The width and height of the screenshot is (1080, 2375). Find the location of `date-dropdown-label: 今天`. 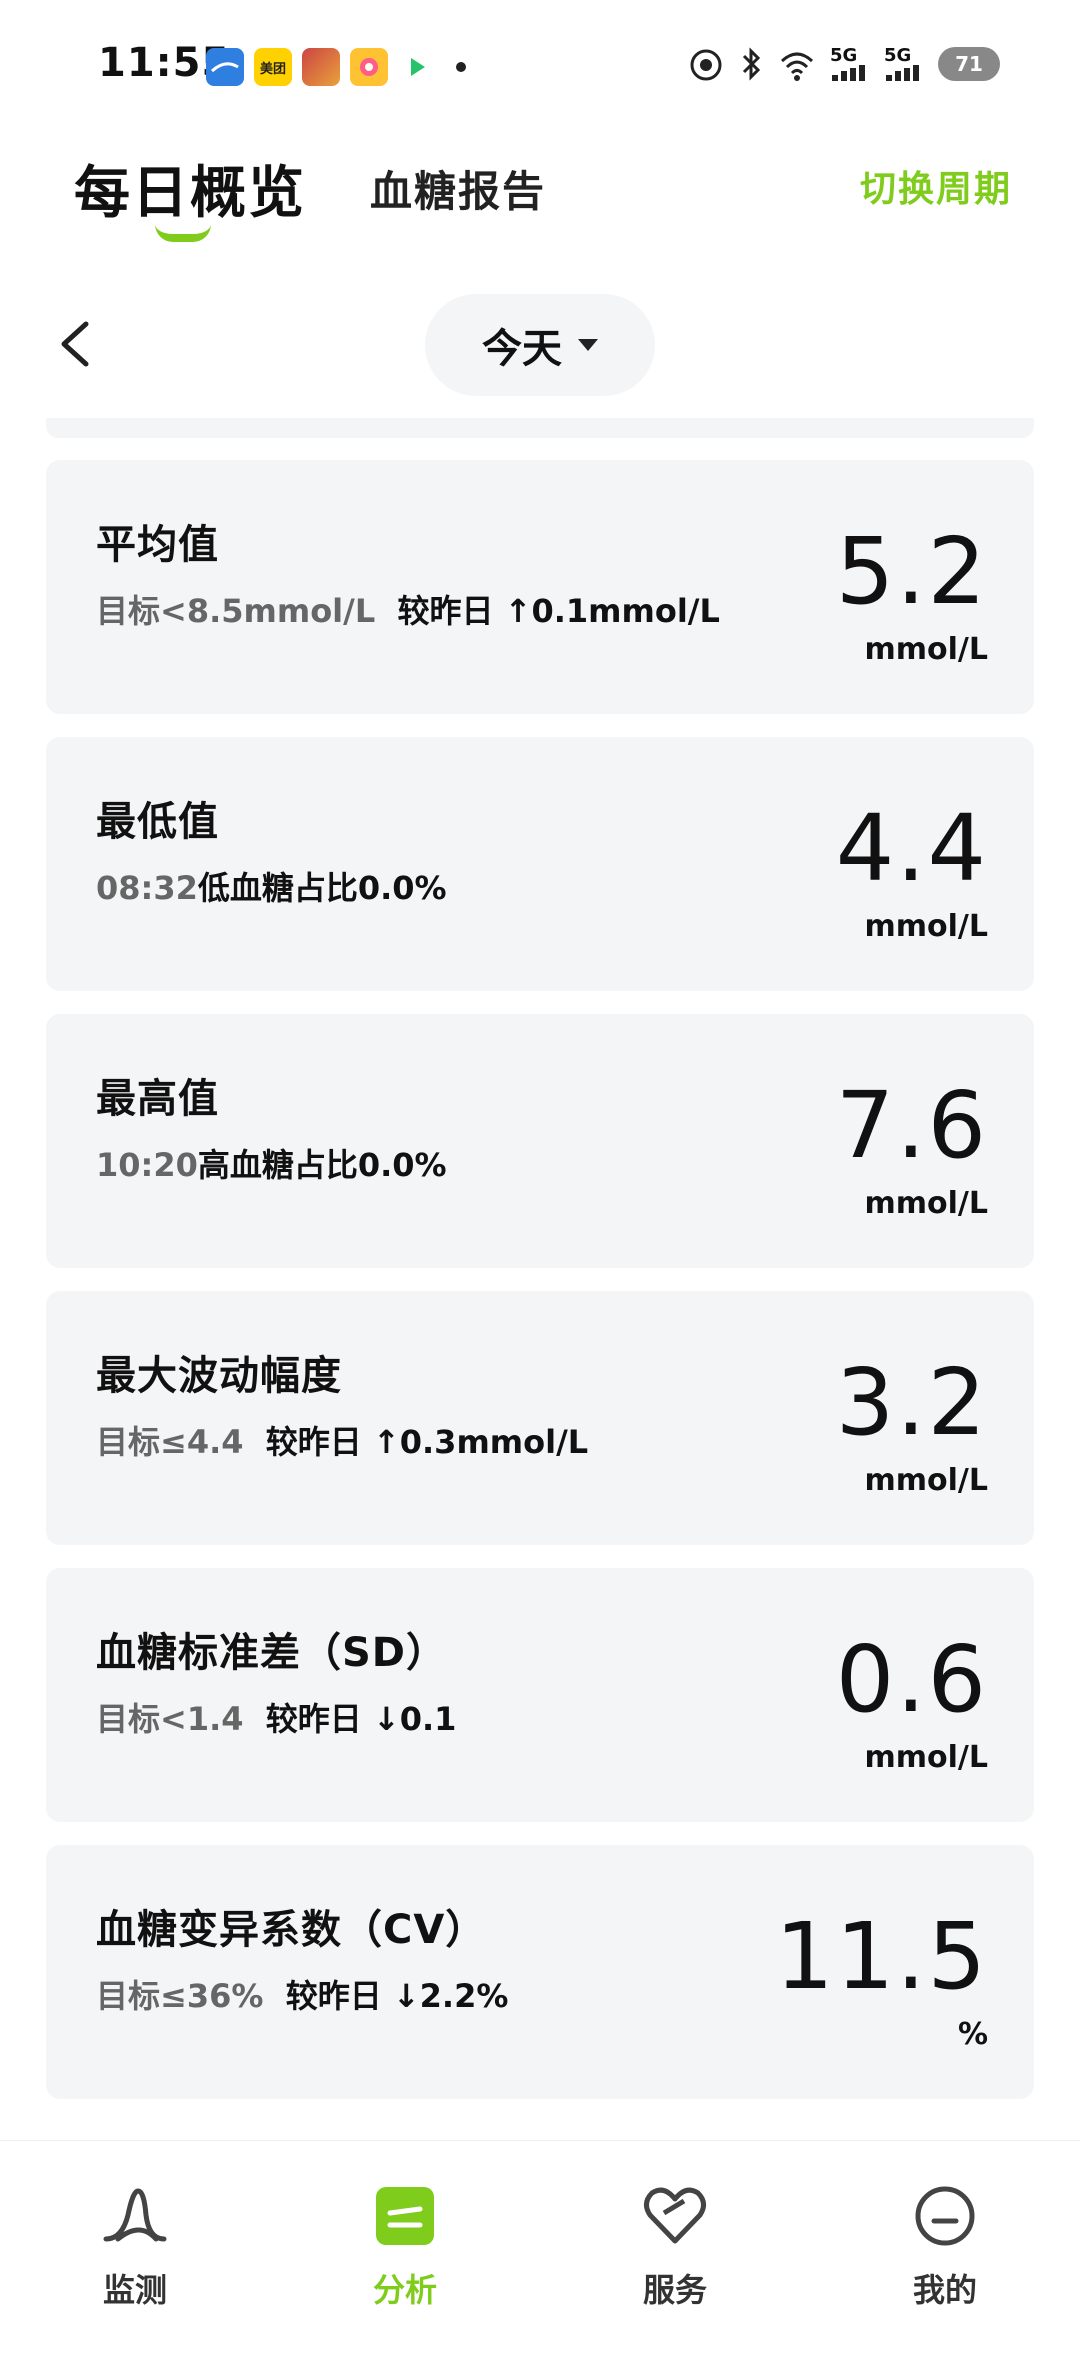

date-dropdown-label: 今天 is located at coordinates (522, 349).